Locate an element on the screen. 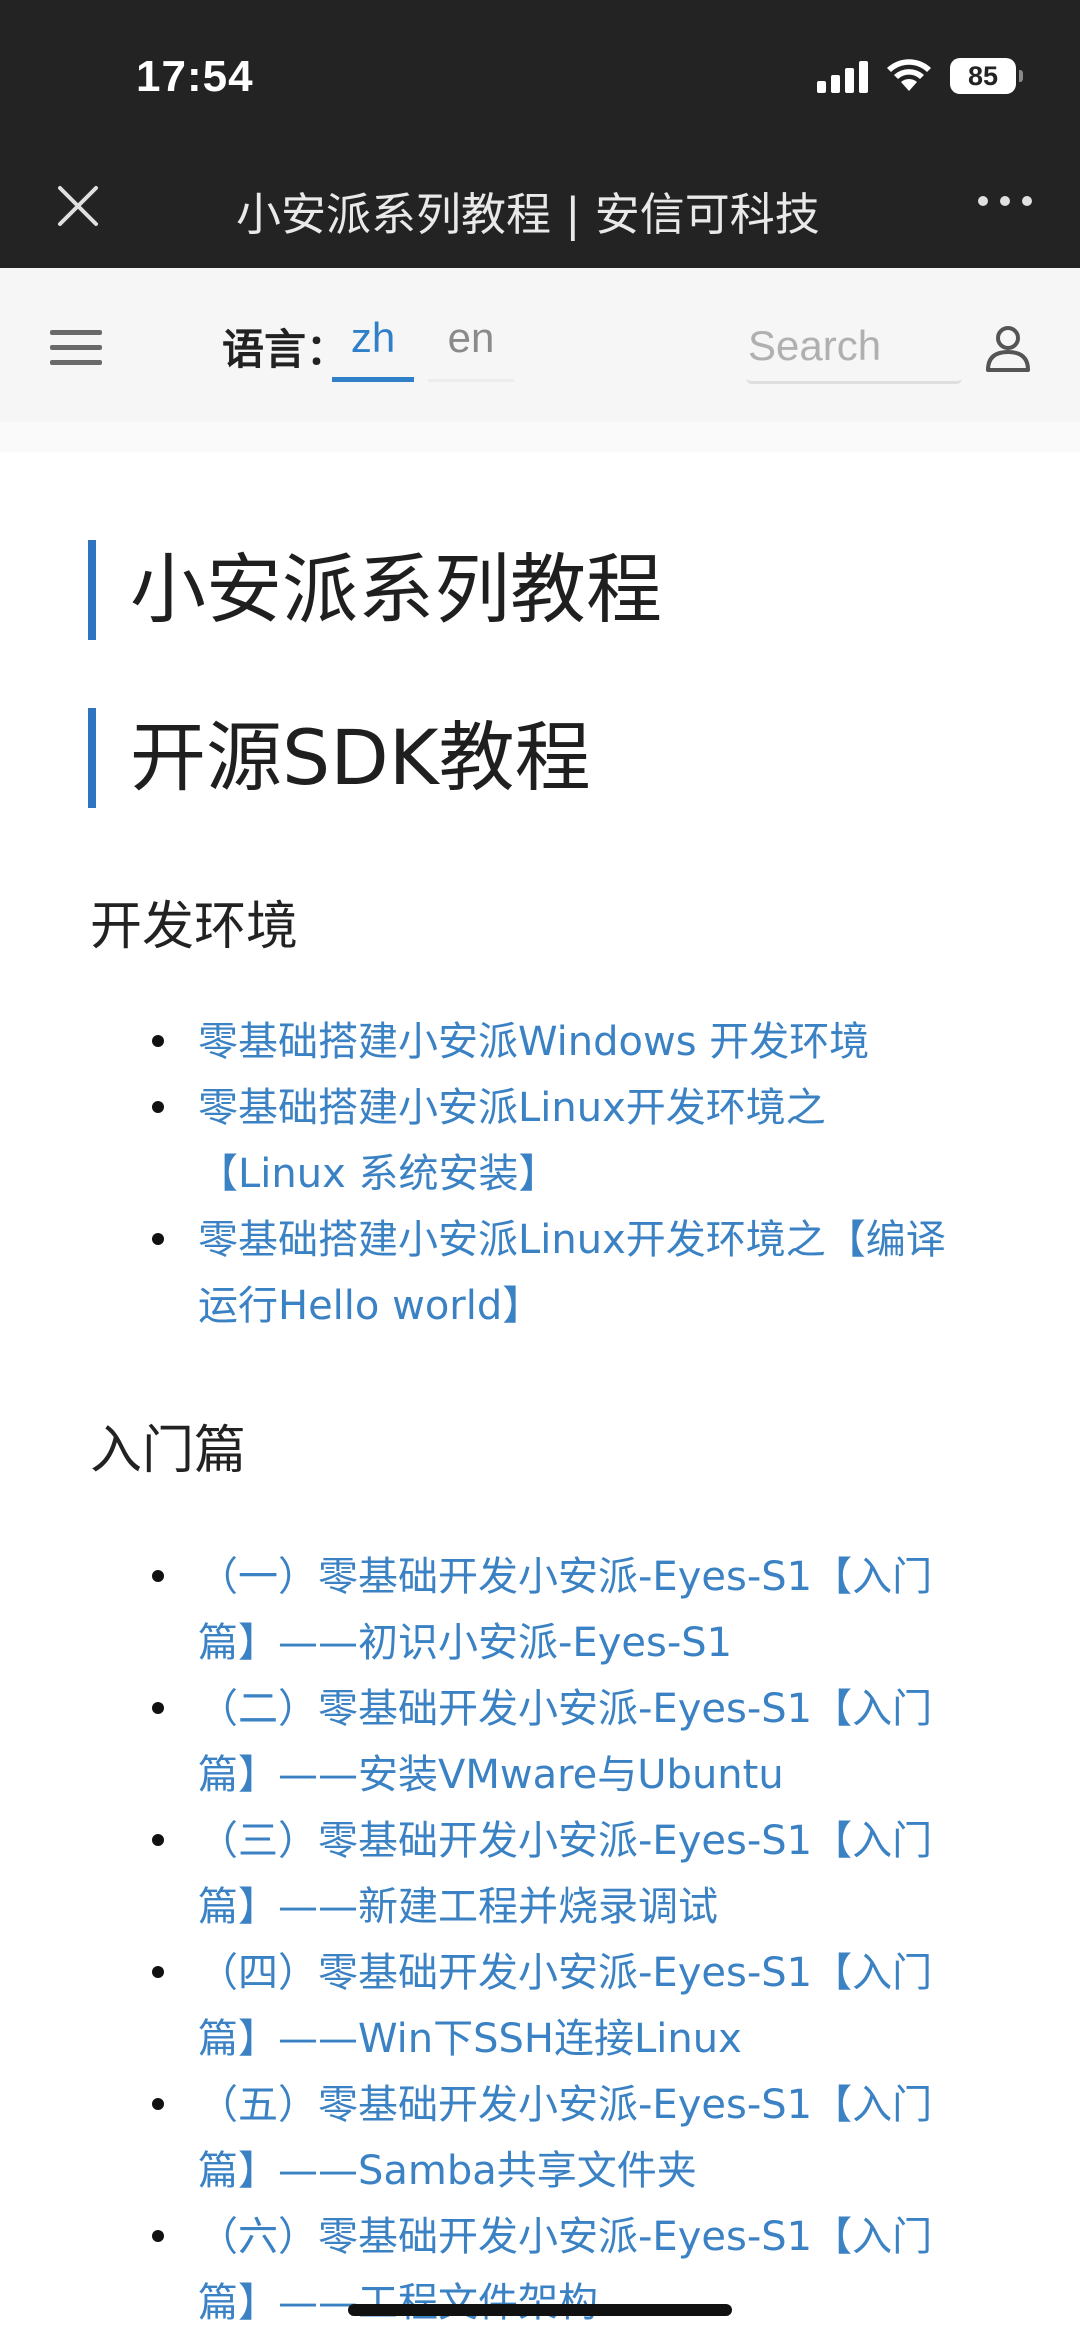  list-item: （六）零基础开发小安派-Eyes-S1【入门篇】——工程文件架构 is located at coordinates (540, 2270).